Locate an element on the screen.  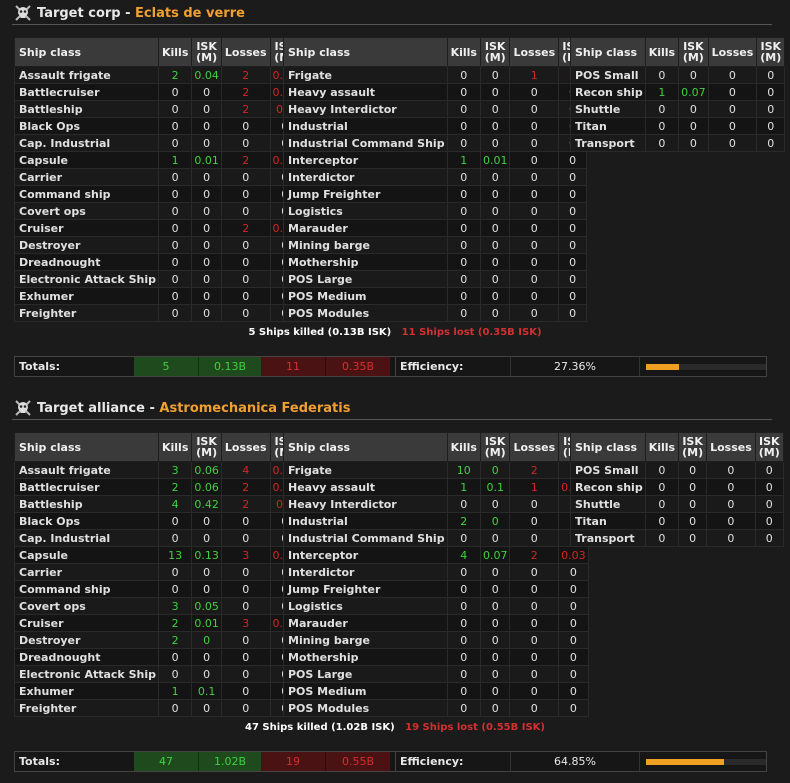
ship-class-cell: Assault frigate is located at coordinates (86, 75).